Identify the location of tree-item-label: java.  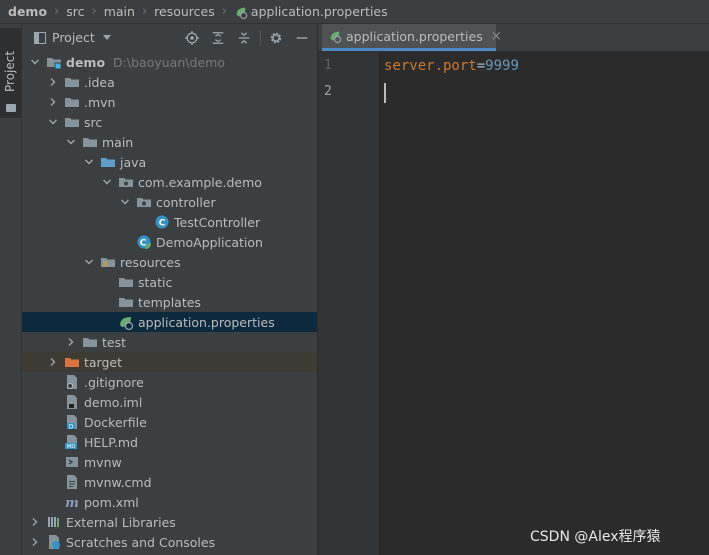
(133, 162).